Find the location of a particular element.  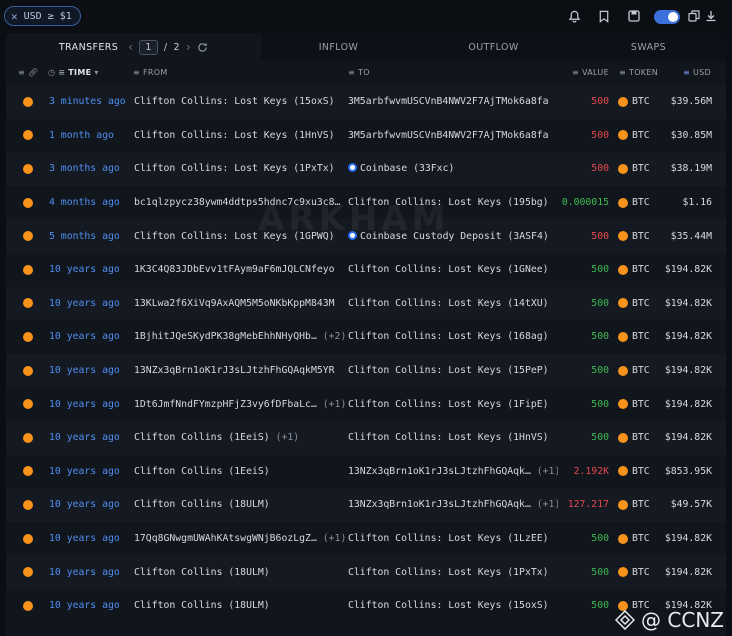

tab-transfers: TRANSFERS ‹ 1 / 2 › is located at coordinates (133, 47).